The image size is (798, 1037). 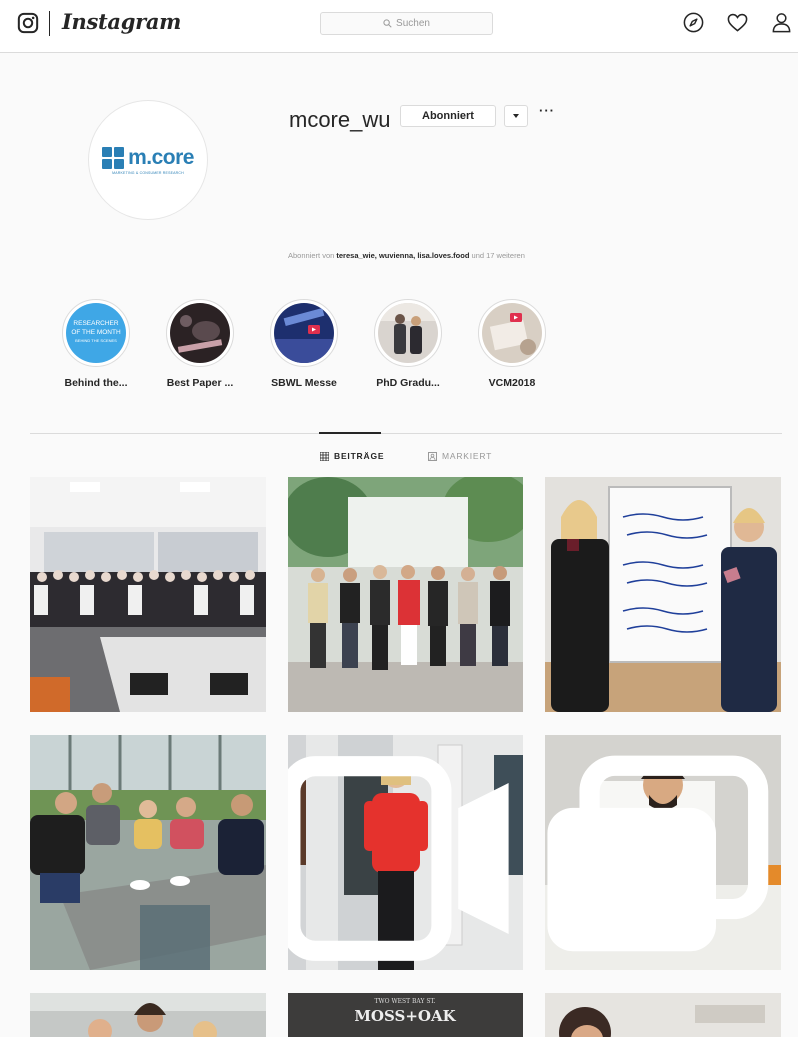 I want to click on instagram-wordmark: Instagram, so click(x=121, y=21).